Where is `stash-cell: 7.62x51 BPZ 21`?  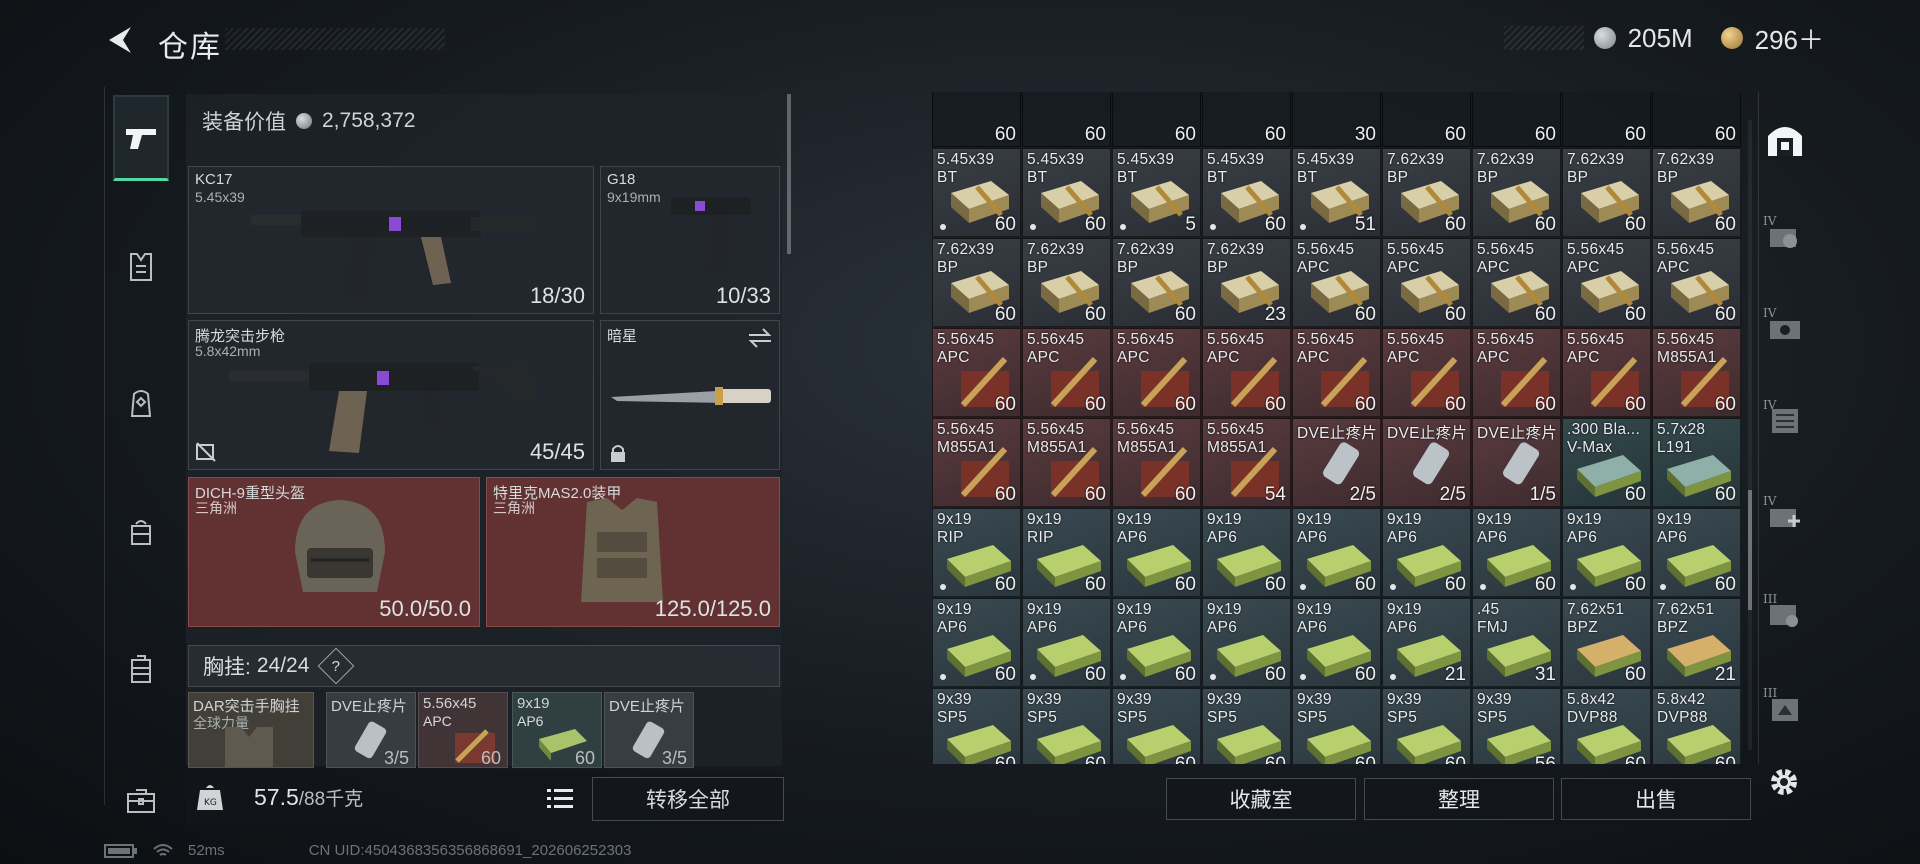
stash-cell: 7.62x51 BPZ 21 is located at coordinates (1696, 642).